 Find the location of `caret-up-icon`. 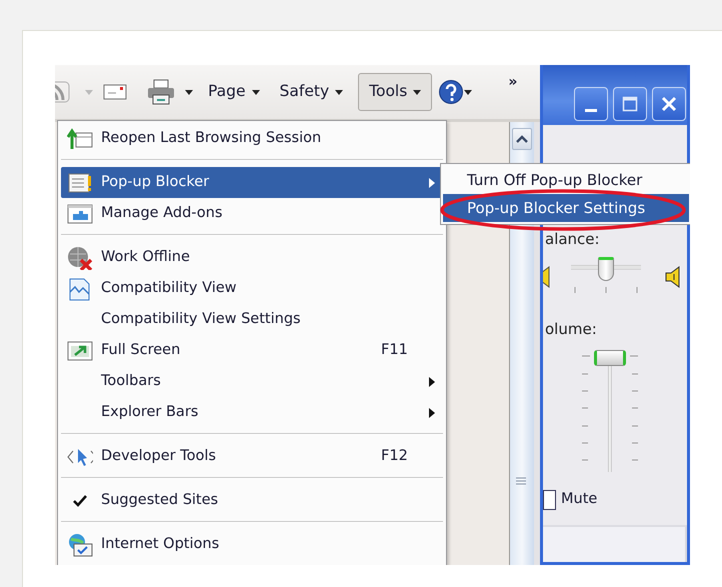

caret-up-icon is located at coordinates (522, 139).